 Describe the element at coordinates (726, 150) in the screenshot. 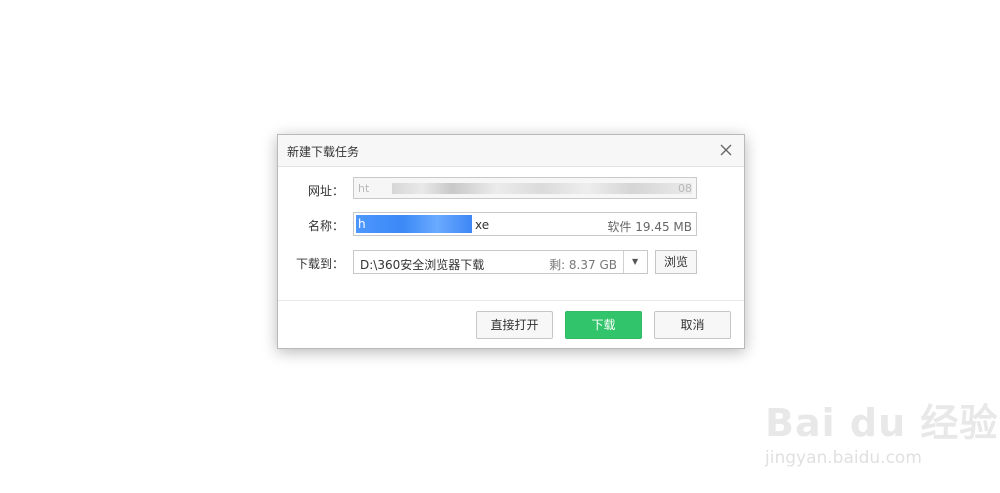

I see `close-icon` at that location.